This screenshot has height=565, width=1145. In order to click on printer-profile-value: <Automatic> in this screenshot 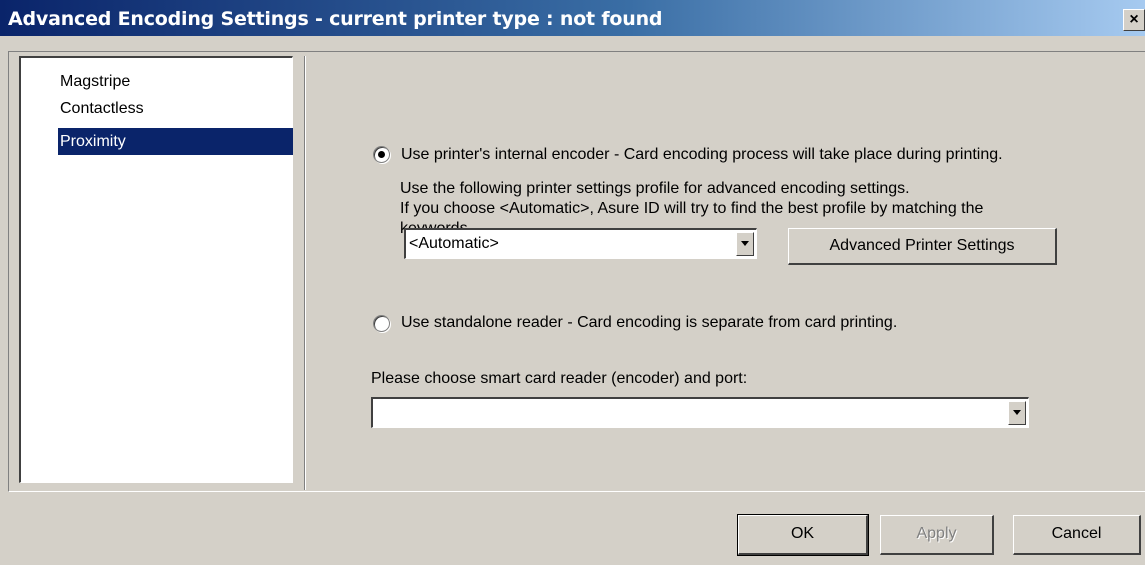, I will do `click(454, 243)`.